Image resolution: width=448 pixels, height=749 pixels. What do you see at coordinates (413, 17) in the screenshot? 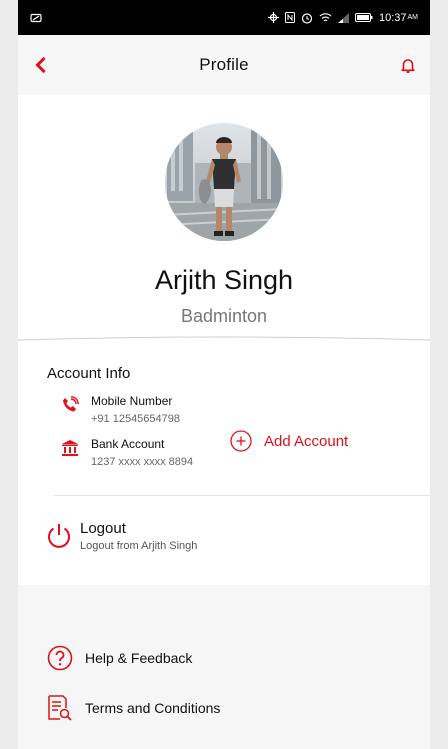
I see `status-ampm: AM` at bounding box center [413, 17].